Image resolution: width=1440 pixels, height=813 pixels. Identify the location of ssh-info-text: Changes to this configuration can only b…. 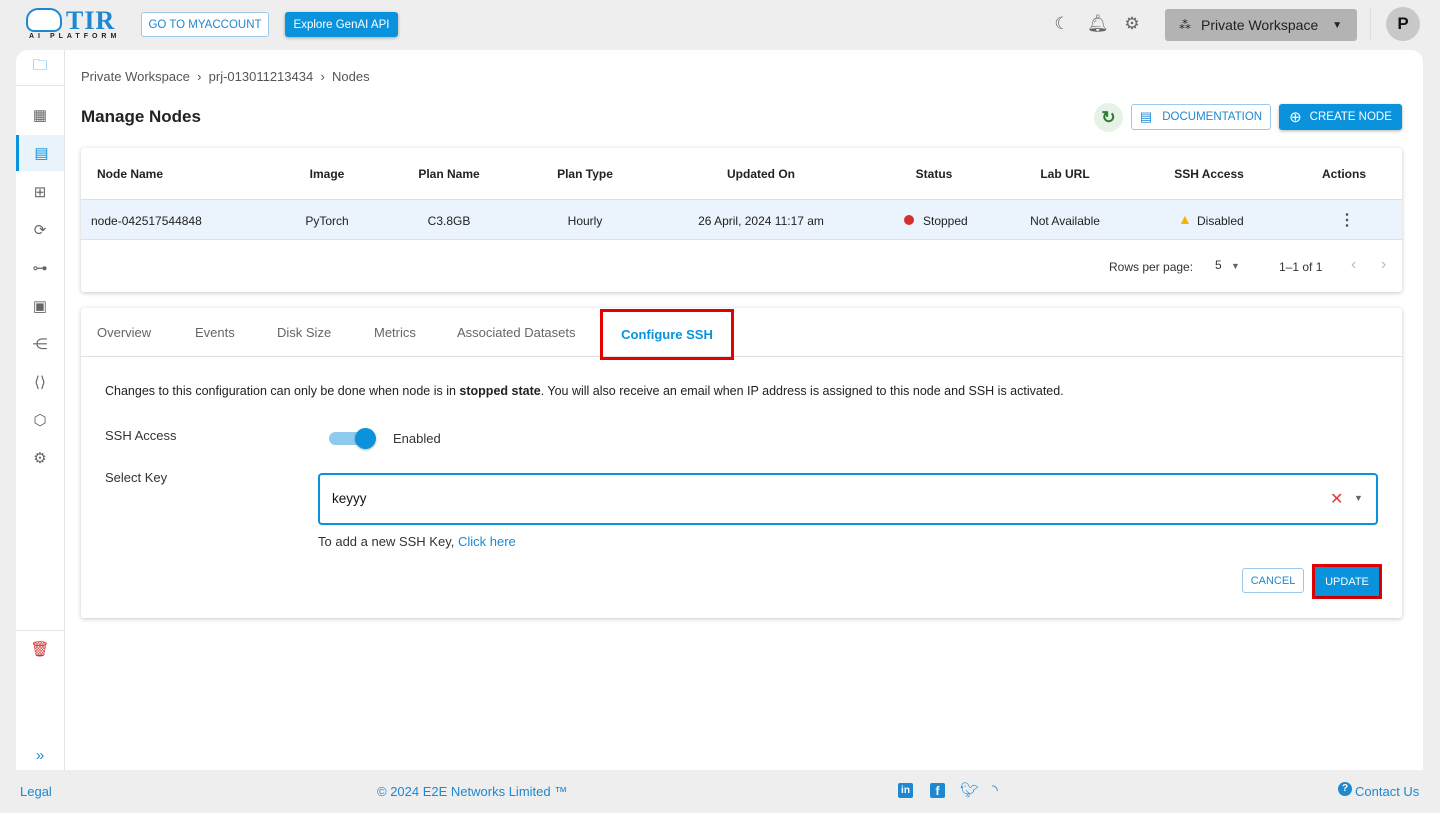
(584, 391).